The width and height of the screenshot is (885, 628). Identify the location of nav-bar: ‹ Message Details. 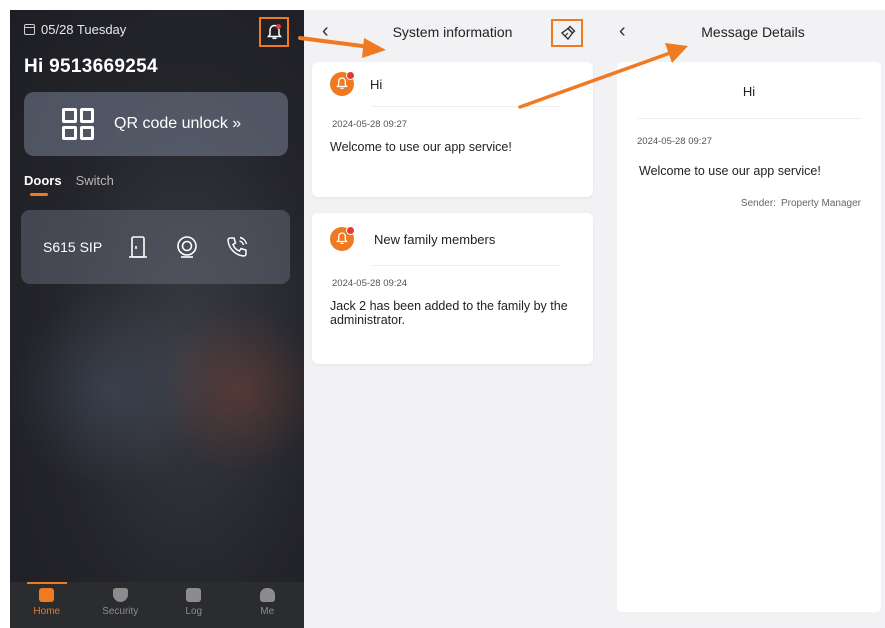
(743, 31).